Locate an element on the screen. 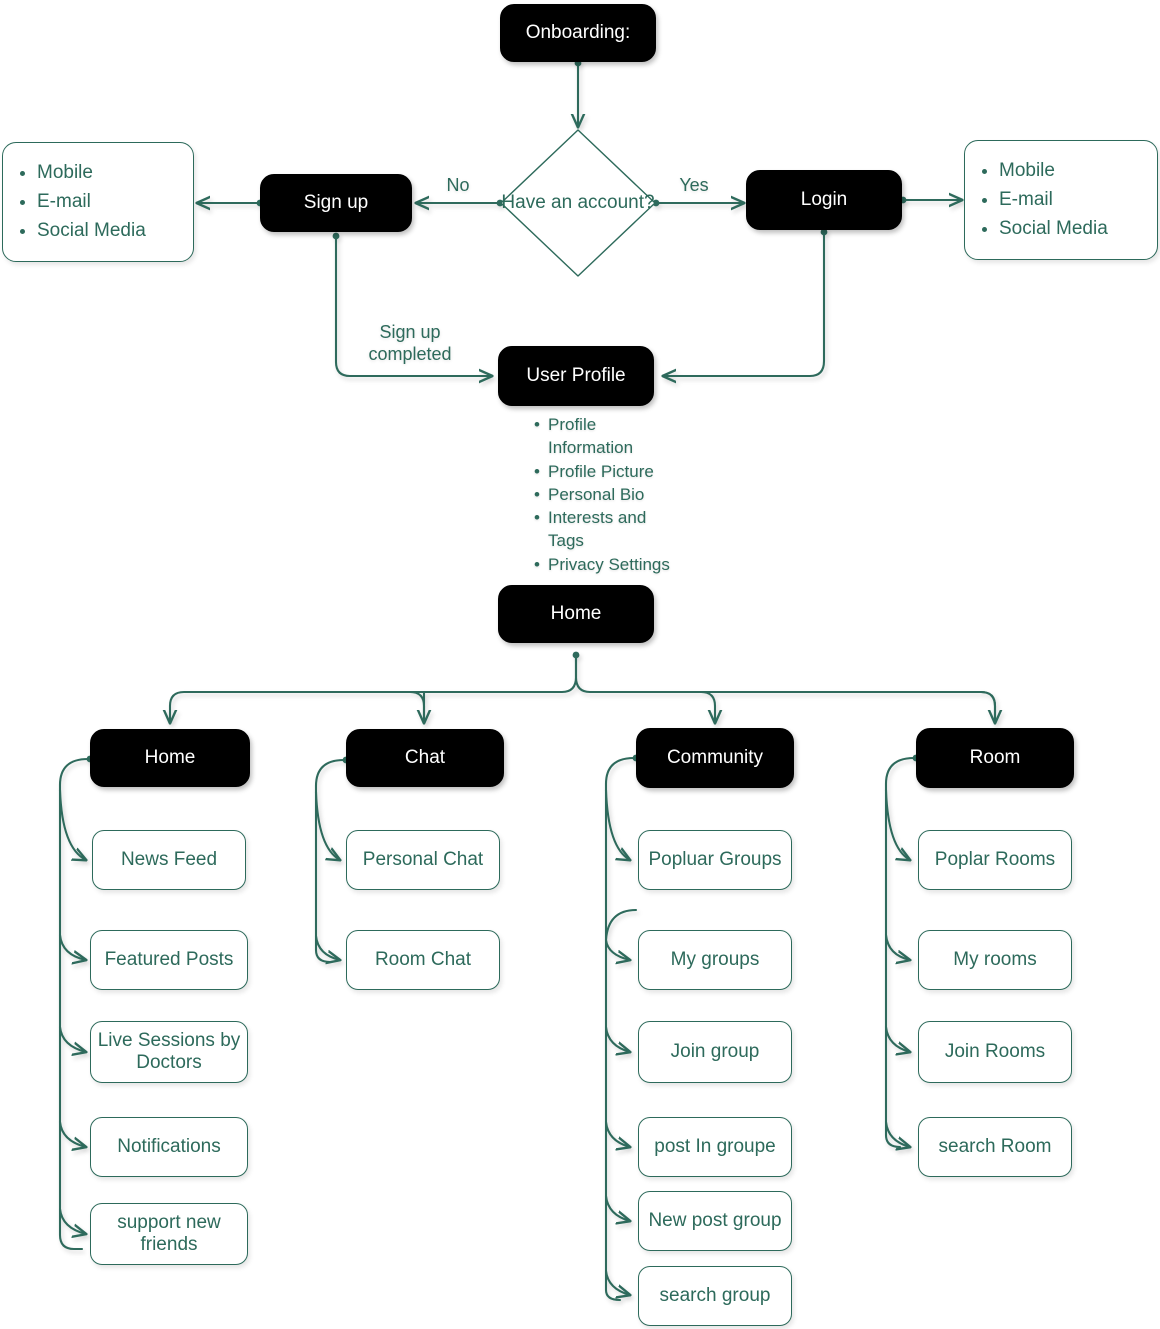 Image resolution: width=1160 pixels, height=1329 pixels. leaf-label: support new friends is located at coordinates (169, 1233).